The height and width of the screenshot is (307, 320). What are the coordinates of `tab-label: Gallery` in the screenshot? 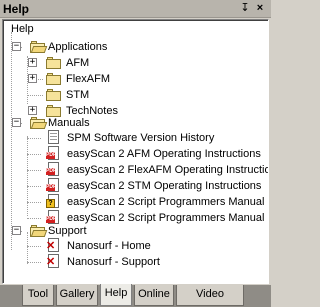 It's located at (77, 294).